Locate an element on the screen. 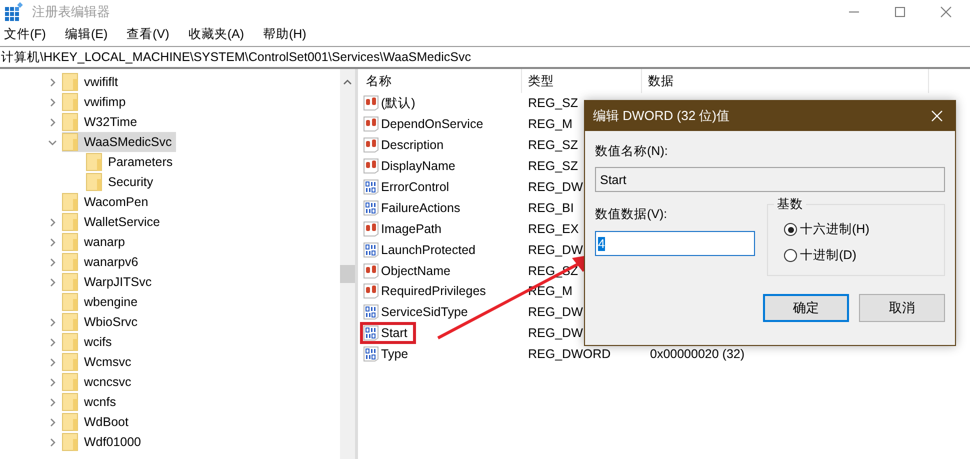 This screenshot has width=970, height=459. field-label: 数值数据(V): is located at coordinates (631, 214).